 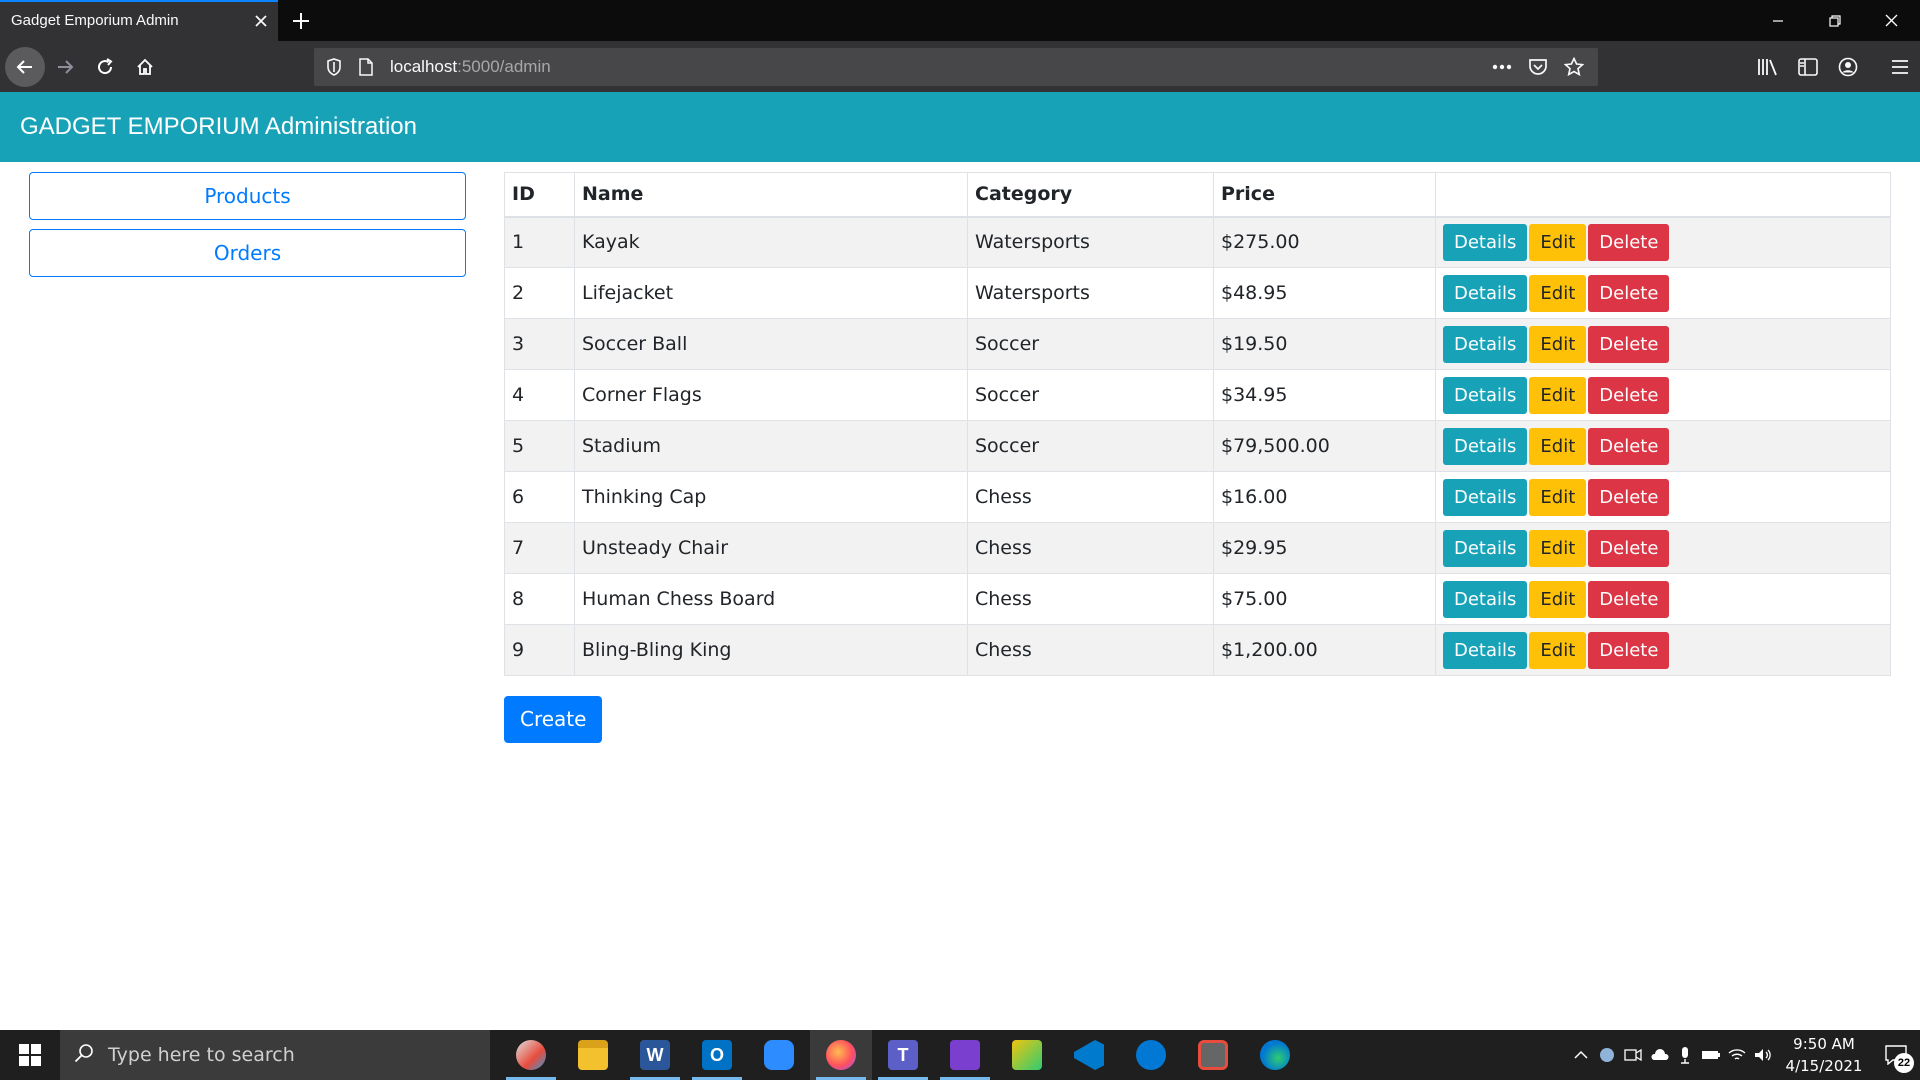 What do you see at coordinates (655, 1055) in the screenshot?
I see `taskbar-app-word-icon: W` at bounding box center [655, 1055].